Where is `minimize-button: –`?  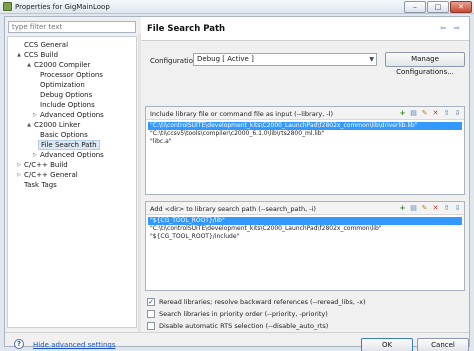
minimize-button: – is located at coordinates (415, 7).